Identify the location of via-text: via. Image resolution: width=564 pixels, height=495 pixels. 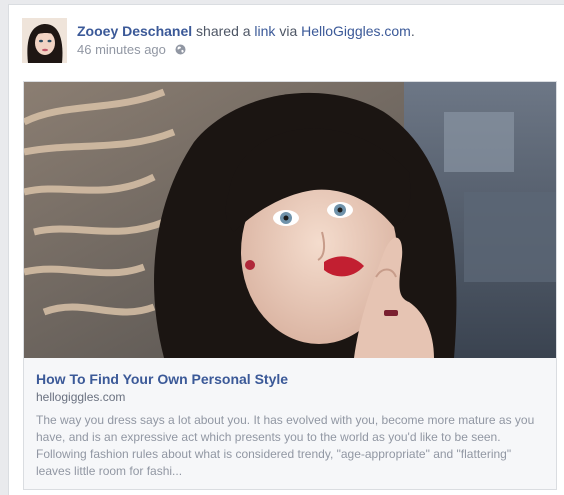
(288, 31).